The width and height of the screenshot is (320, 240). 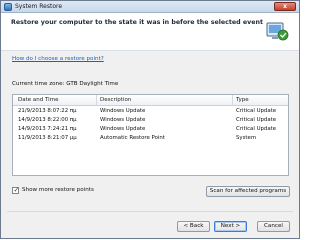 I want to click on cell-date: 14/9/2013 8:22:00 πμ, so click(x=47, y=120).